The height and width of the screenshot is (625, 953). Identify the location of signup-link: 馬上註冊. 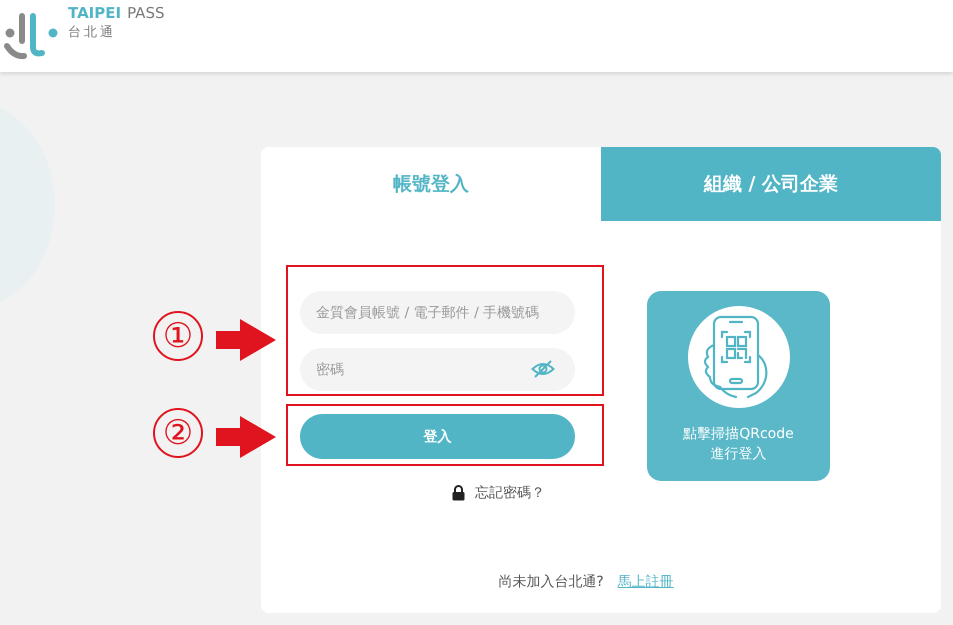
(646, 582).